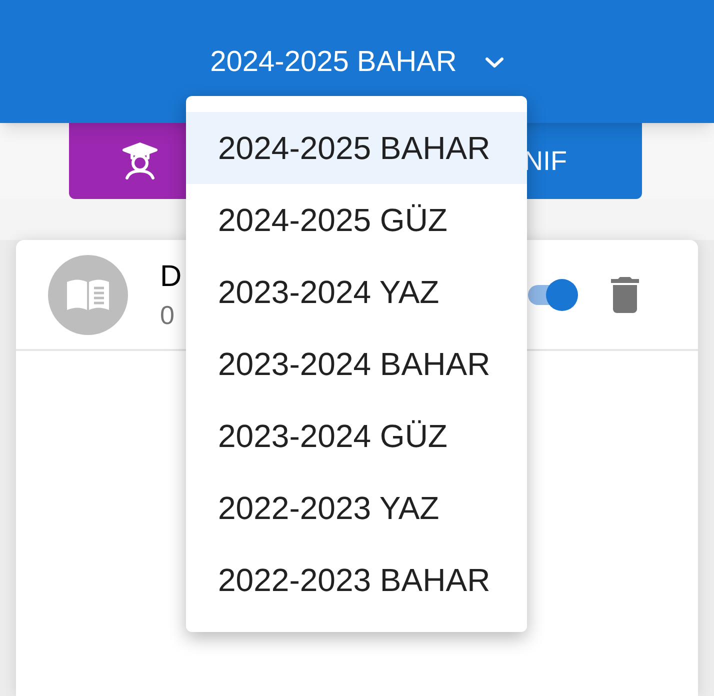 The height and width of the screenshot is (696, 714). Describe the element at coordinates (356, 580) in the screenshot. I see `semester-option: 2022-2023 BAHAR` at that location.